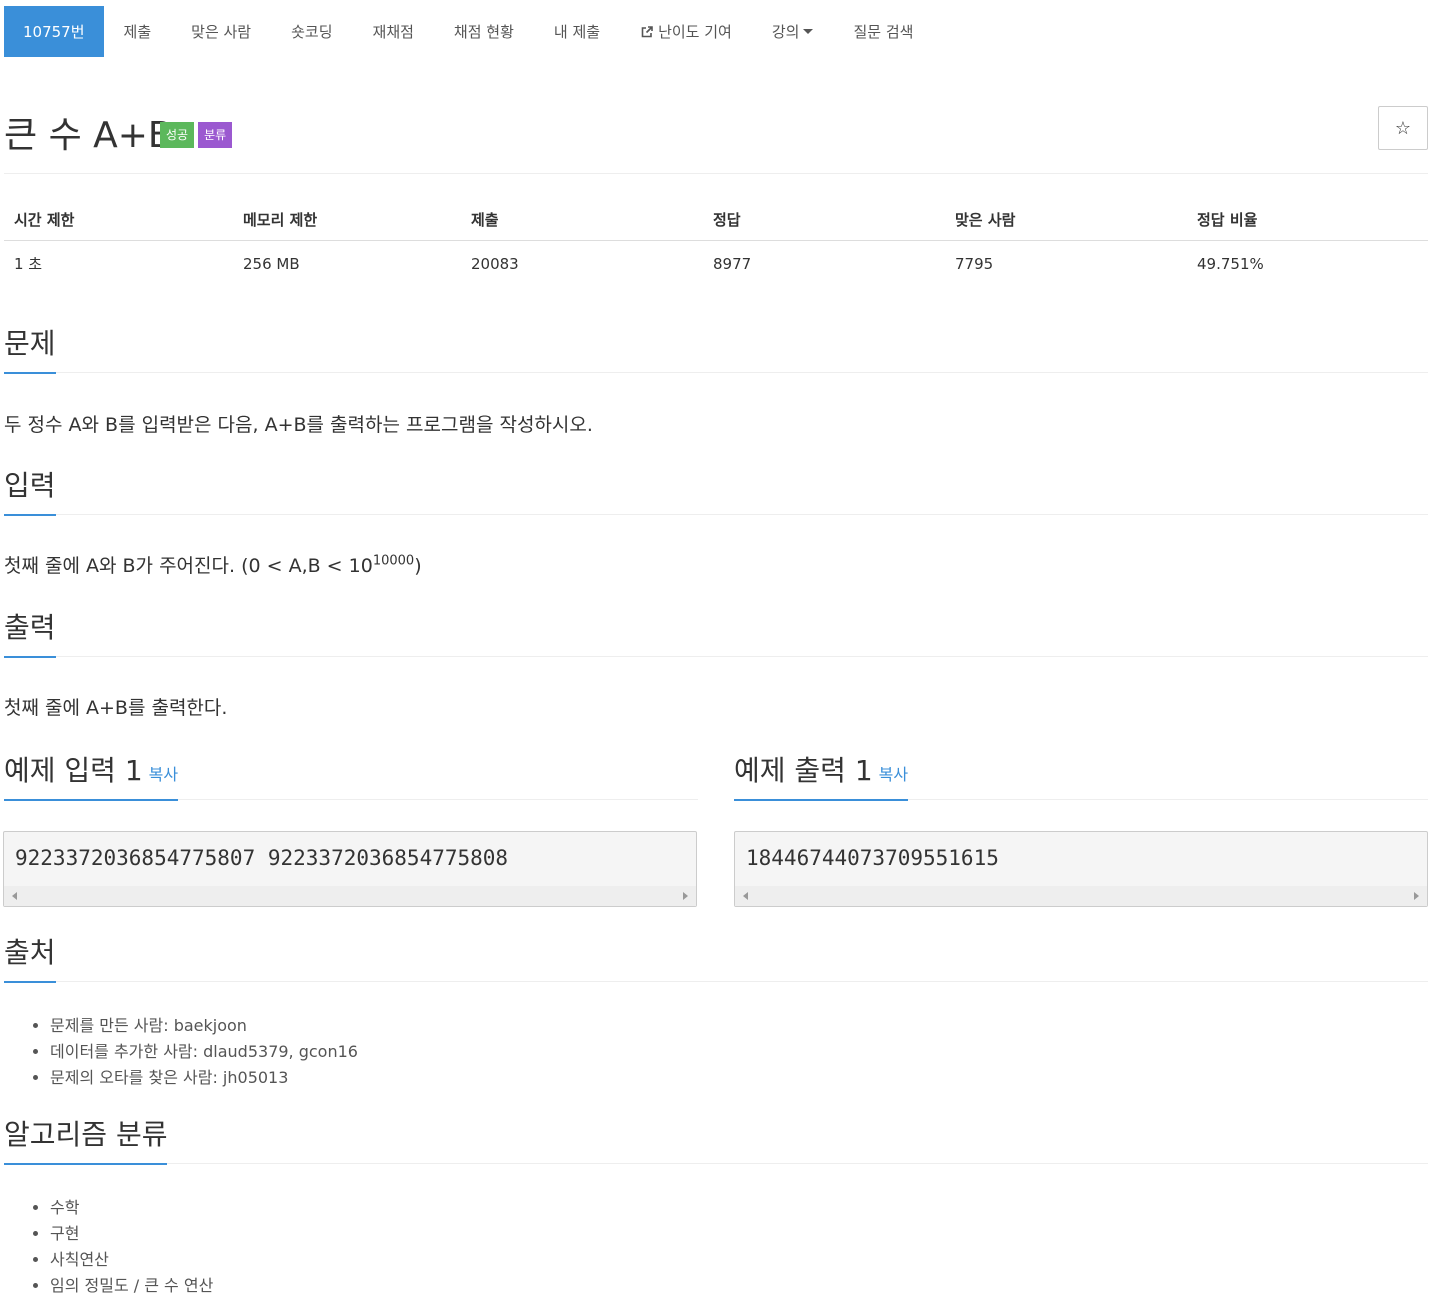  What do you see at coordinates (30, 348) in the screenshot?
I see `description-title: 문제` at bounding box center [30, 348].